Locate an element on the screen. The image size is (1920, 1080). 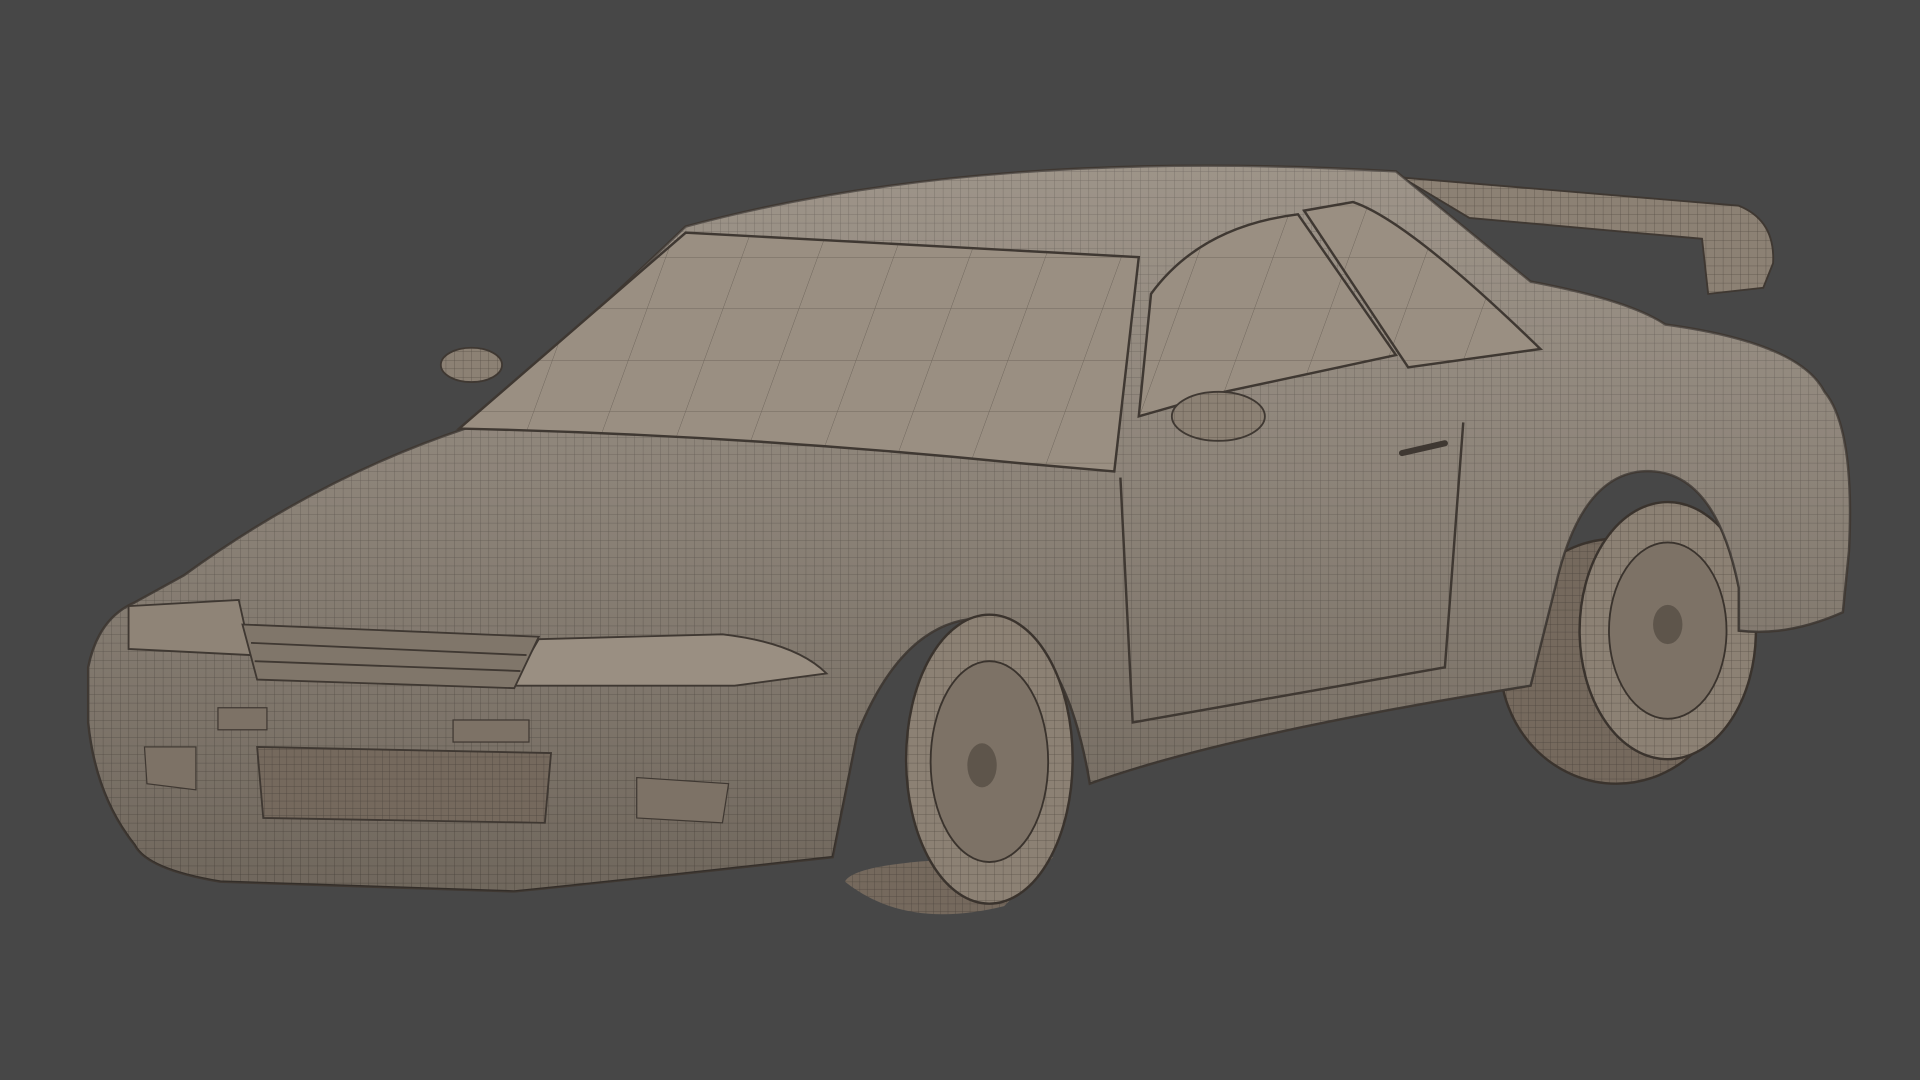
right-mirror is located at coordinates (1218, 416).